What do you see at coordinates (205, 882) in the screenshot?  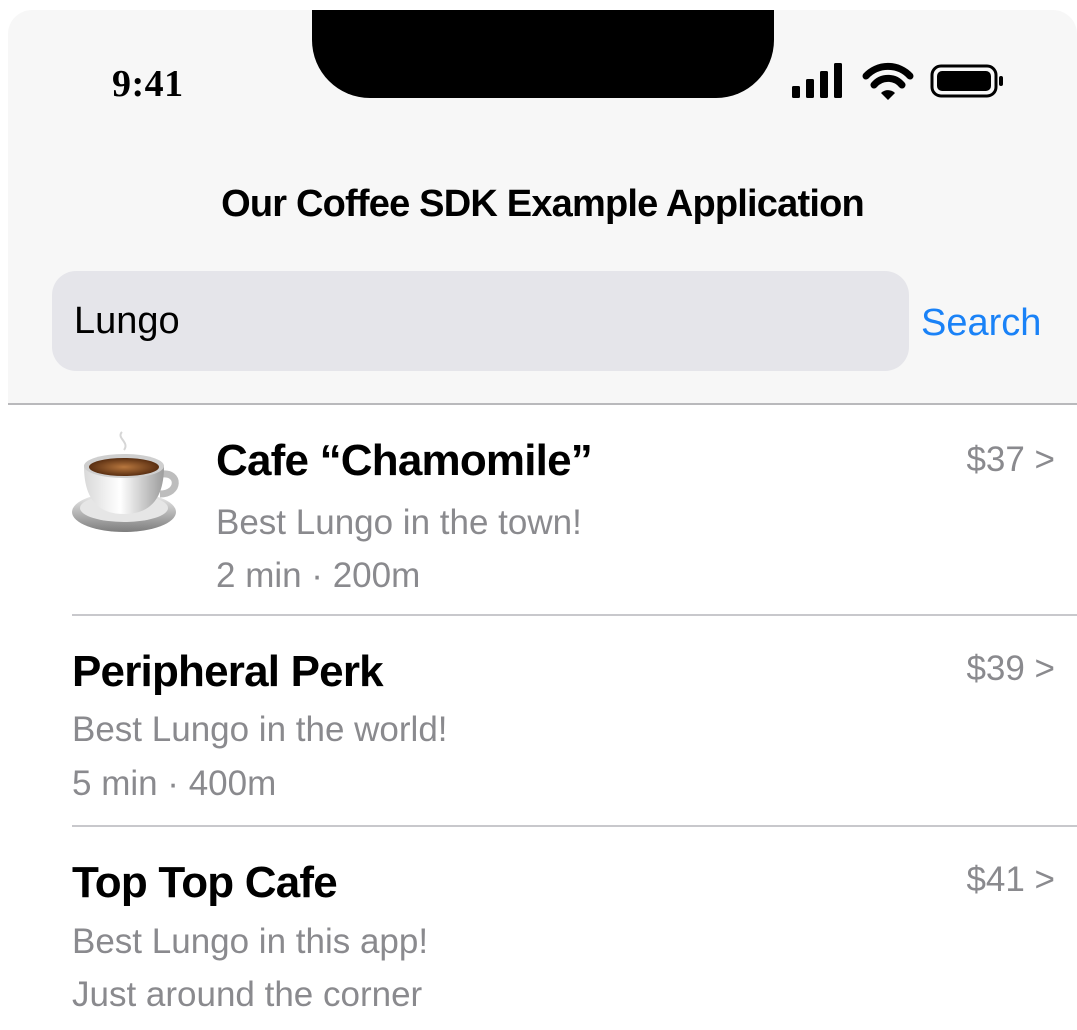 I see `result-title: Top Top Cafe` at bounding box center [205, 882].